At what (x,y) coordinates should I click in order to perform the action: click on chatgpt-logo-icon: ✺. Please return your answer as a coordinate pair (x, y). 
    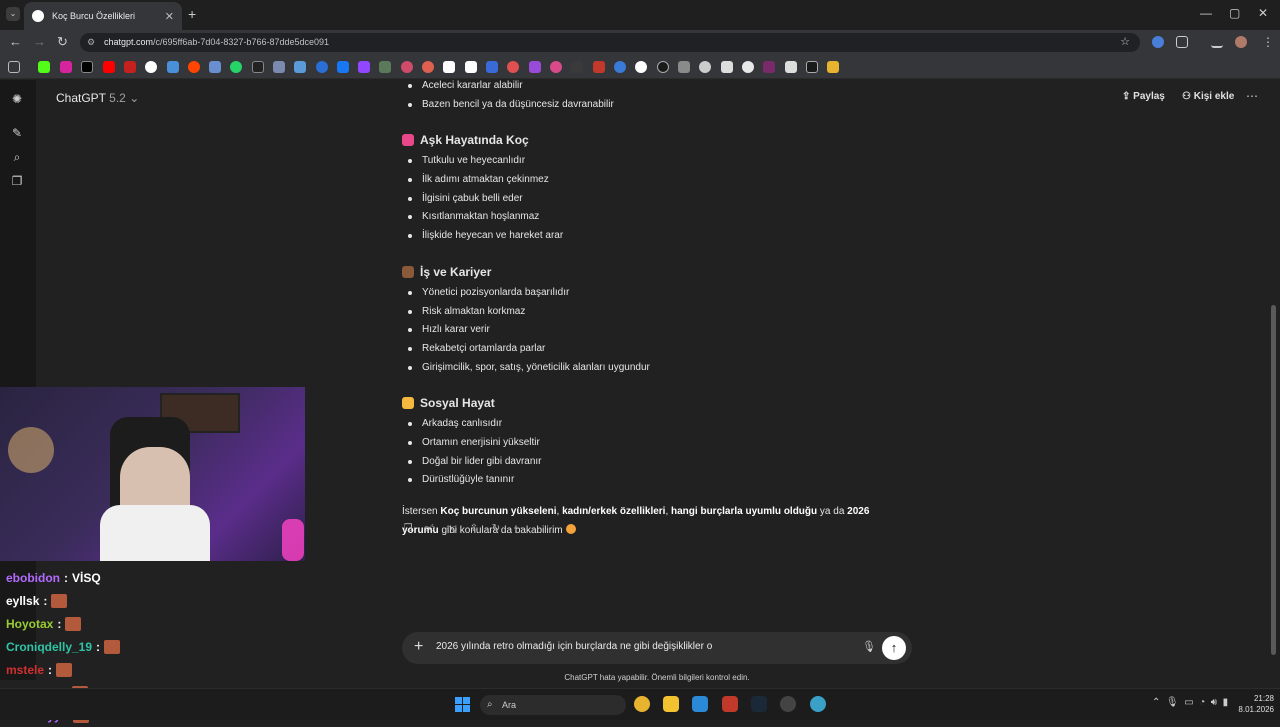
    Looking at the image, I should click on (17, 99).